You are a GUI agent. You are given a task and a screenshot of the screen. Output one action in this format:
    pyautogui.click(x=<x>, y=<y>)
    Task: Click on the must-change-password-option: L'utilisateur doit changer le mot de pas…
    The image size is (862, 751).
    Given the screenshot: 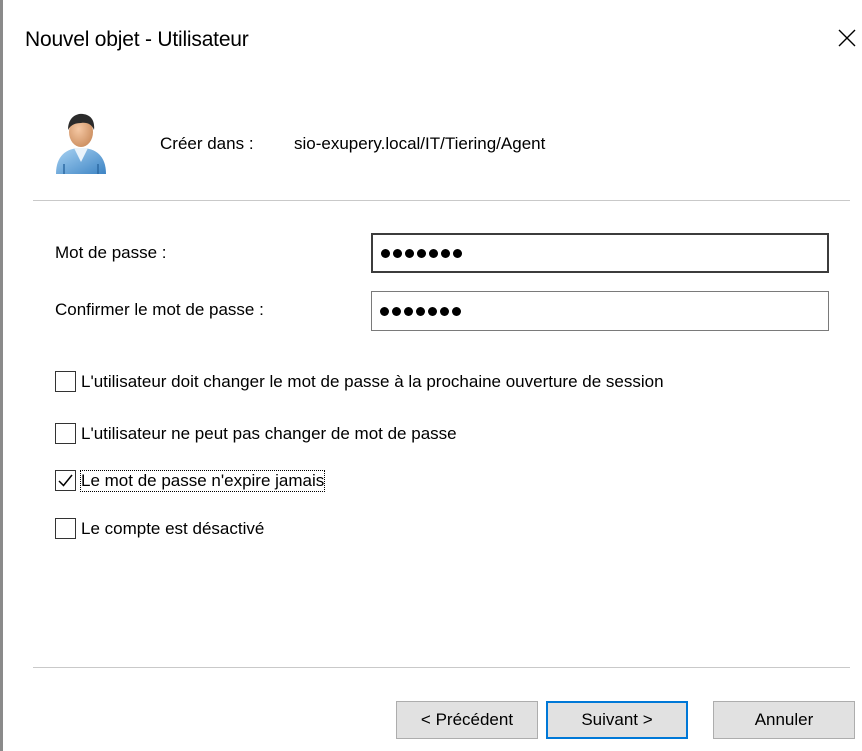 What is the action you would take?
    pyautogui.click(x=359, y=381)
    